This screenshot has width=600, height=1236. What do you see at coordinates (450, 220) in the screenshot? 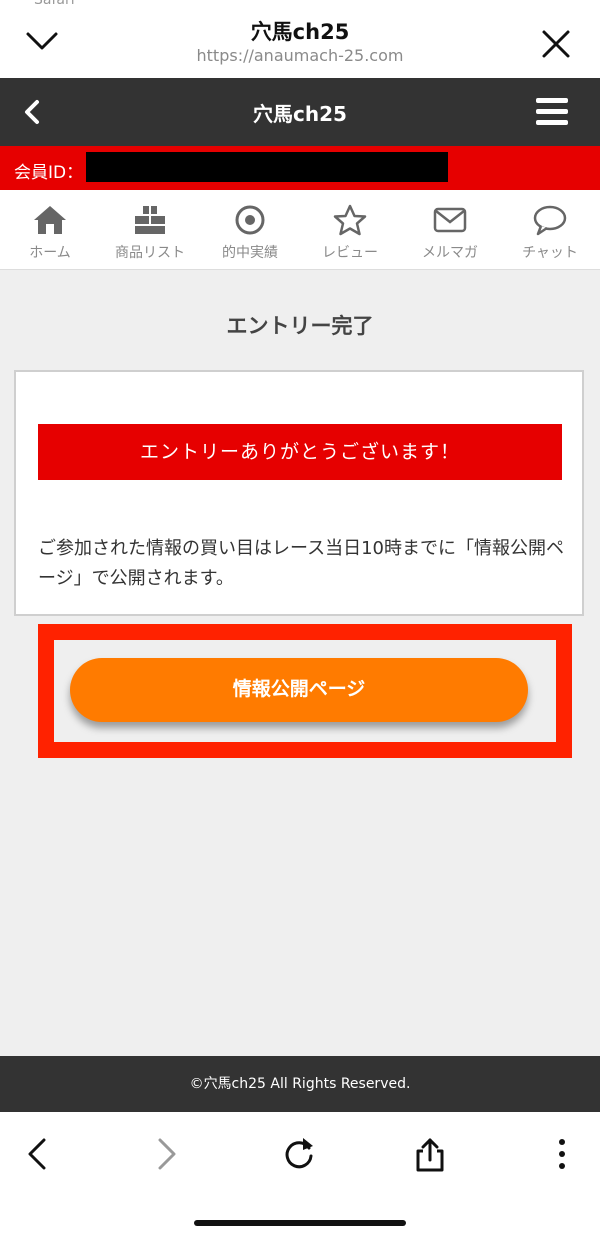
I see `mail-icon` at bounding box center [450, 220].